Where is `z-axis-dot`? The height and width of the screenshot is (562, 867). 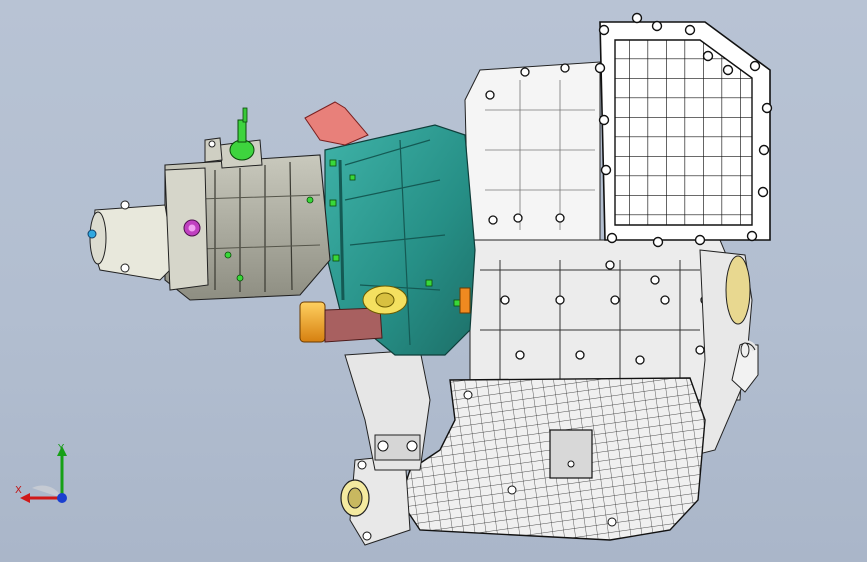 z-axis-dot is located at coordinates (62, 498).